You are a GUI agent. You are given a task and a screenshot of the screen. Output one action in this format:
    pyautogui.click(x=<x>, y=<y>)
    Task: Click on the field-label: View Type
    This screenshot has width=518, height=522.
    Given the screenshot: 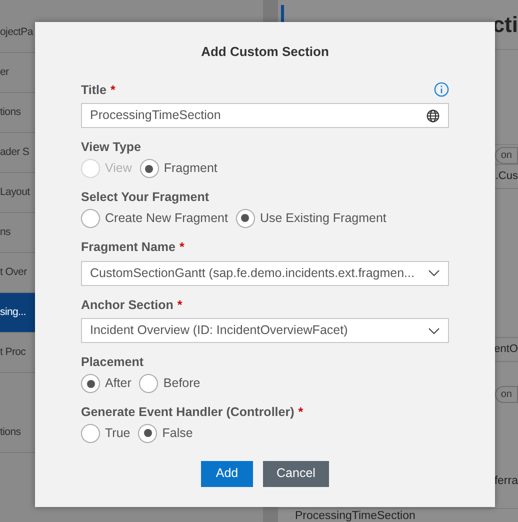 What is the action you would take?
    pyautogui.click(x=111, y=147)
    